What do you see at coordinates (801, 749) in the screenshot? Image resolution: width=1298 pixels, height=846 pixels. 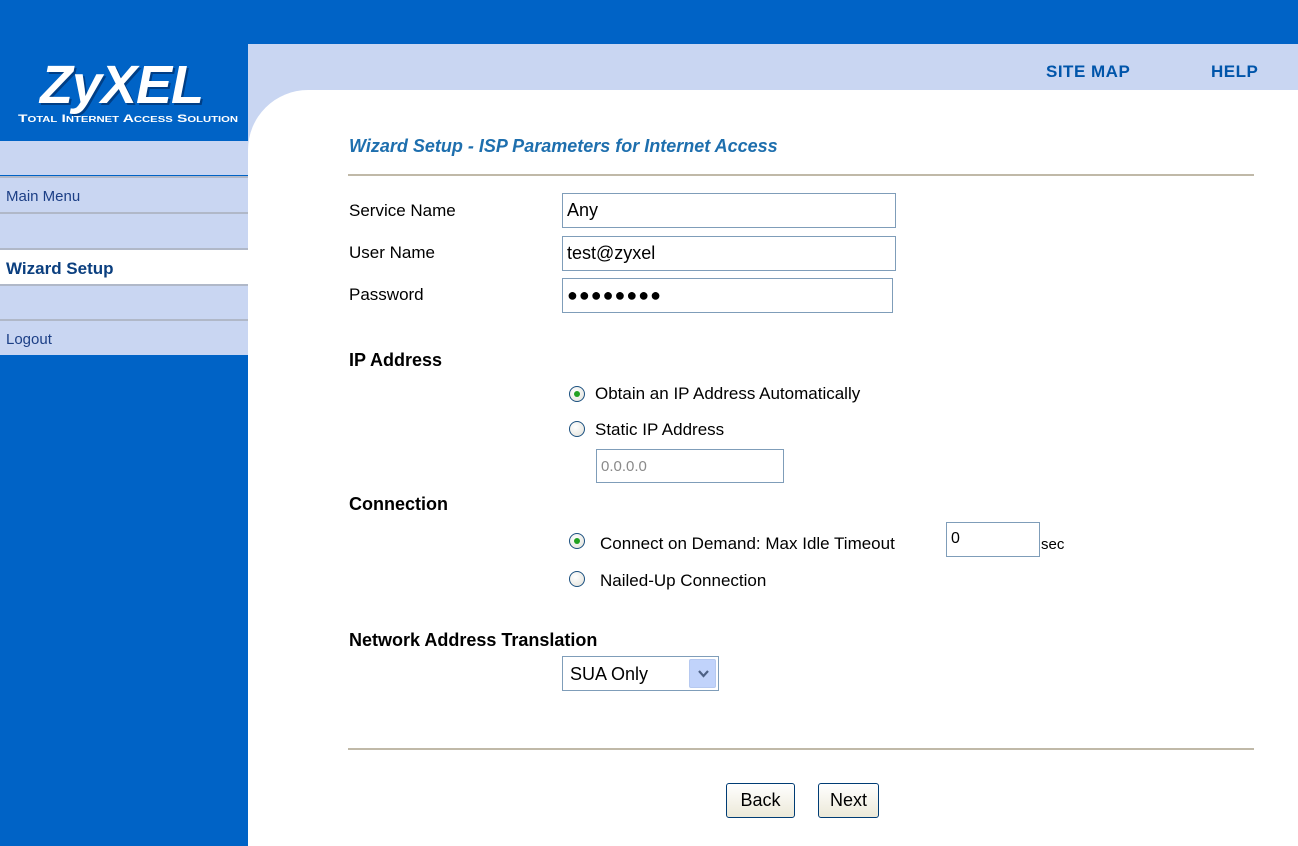 I see `divider-bottom` at bounding box center [801, 749].